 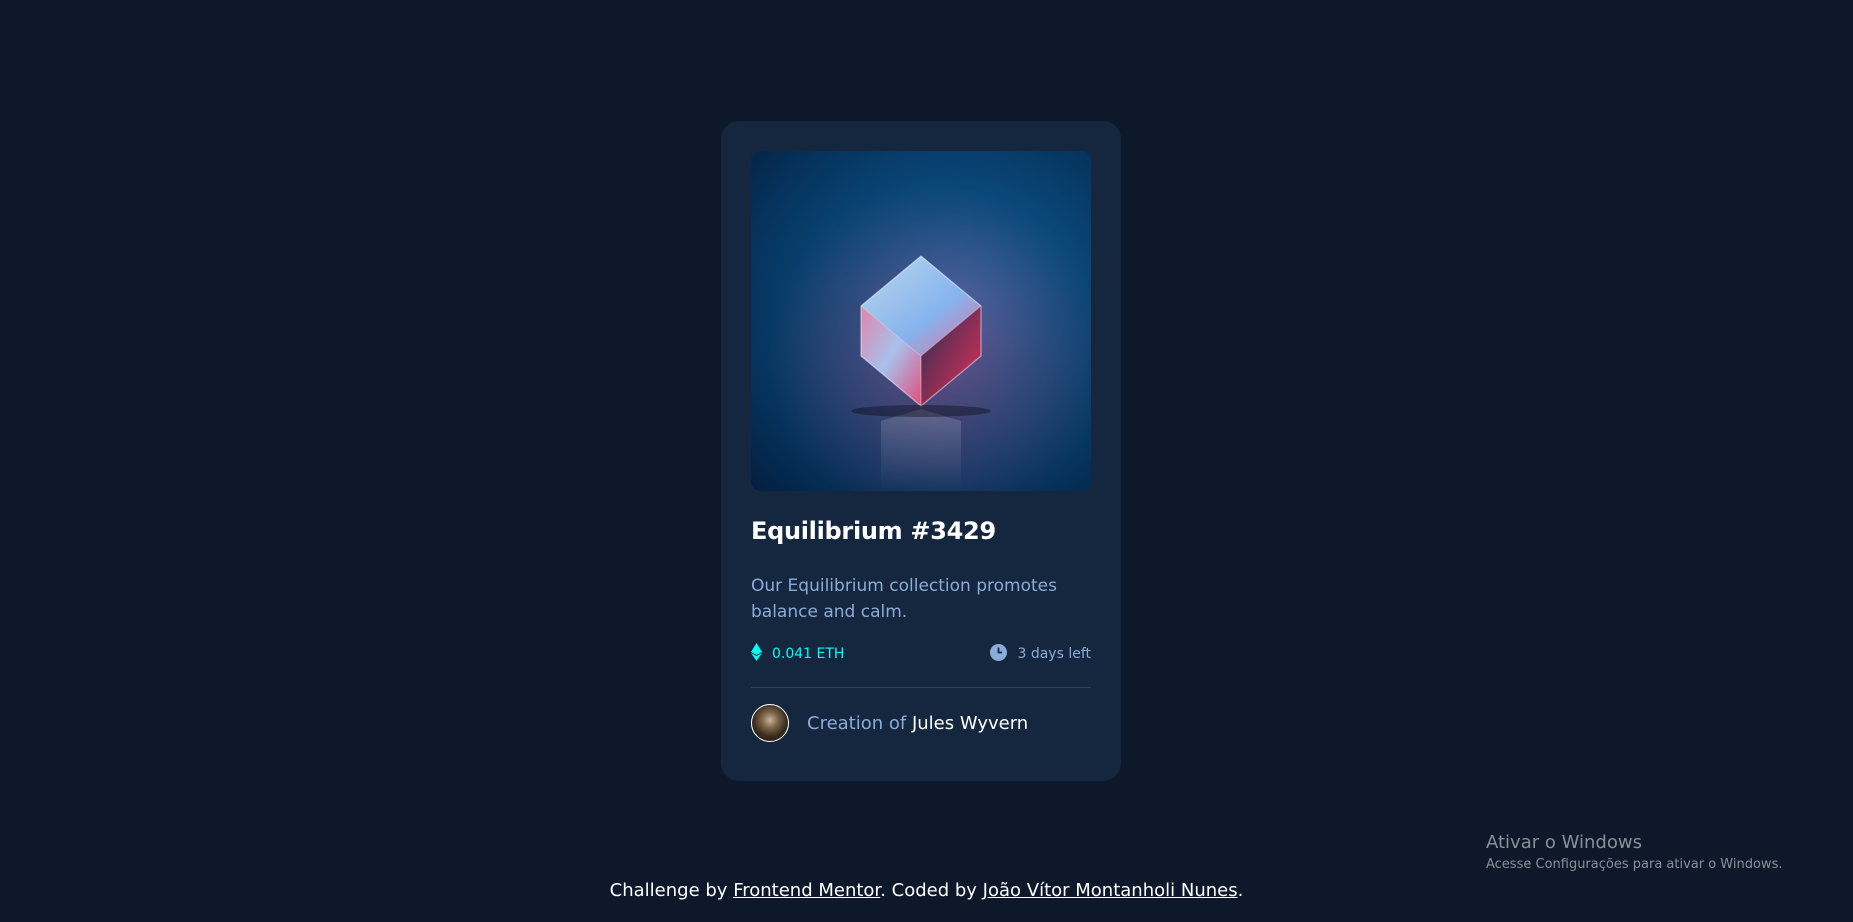 What do you see at coordinates (806, 890) in the screenshot?
I see `frontend-mentor-link: Frontend Mentor` at bounding box center [806, 890].